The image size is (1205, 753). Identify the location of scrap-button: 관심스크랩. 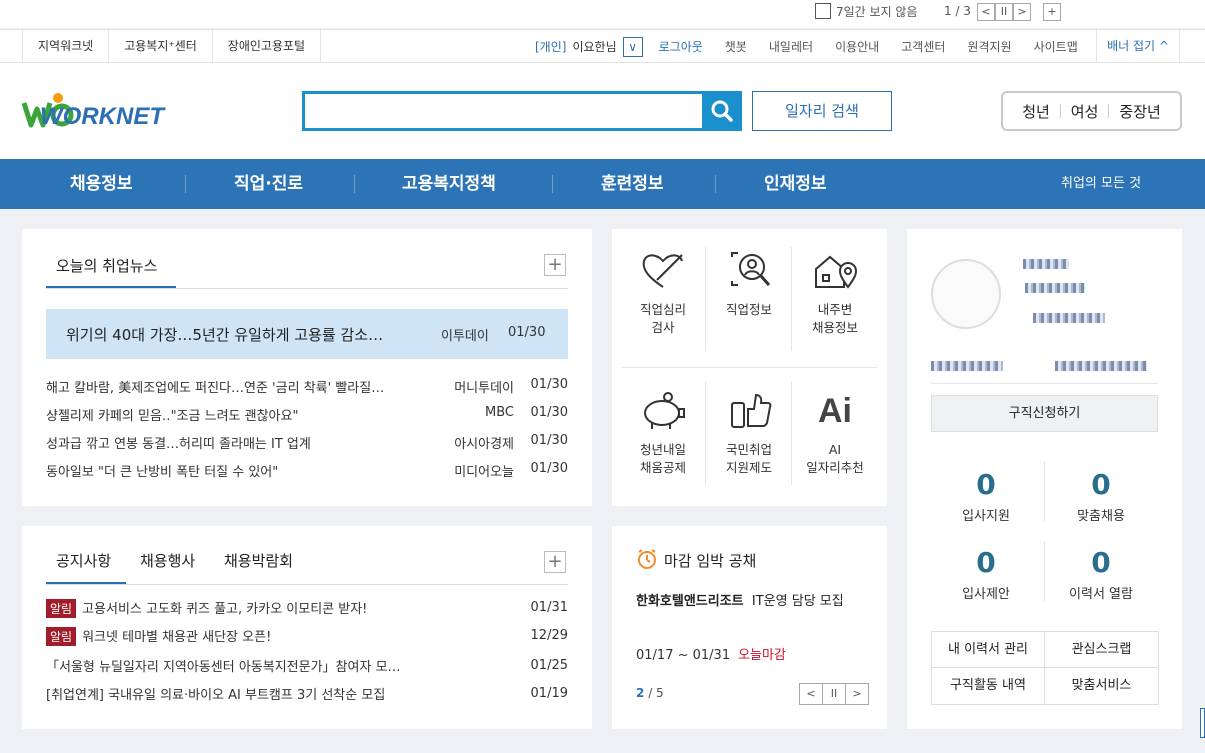
(1101, 650).